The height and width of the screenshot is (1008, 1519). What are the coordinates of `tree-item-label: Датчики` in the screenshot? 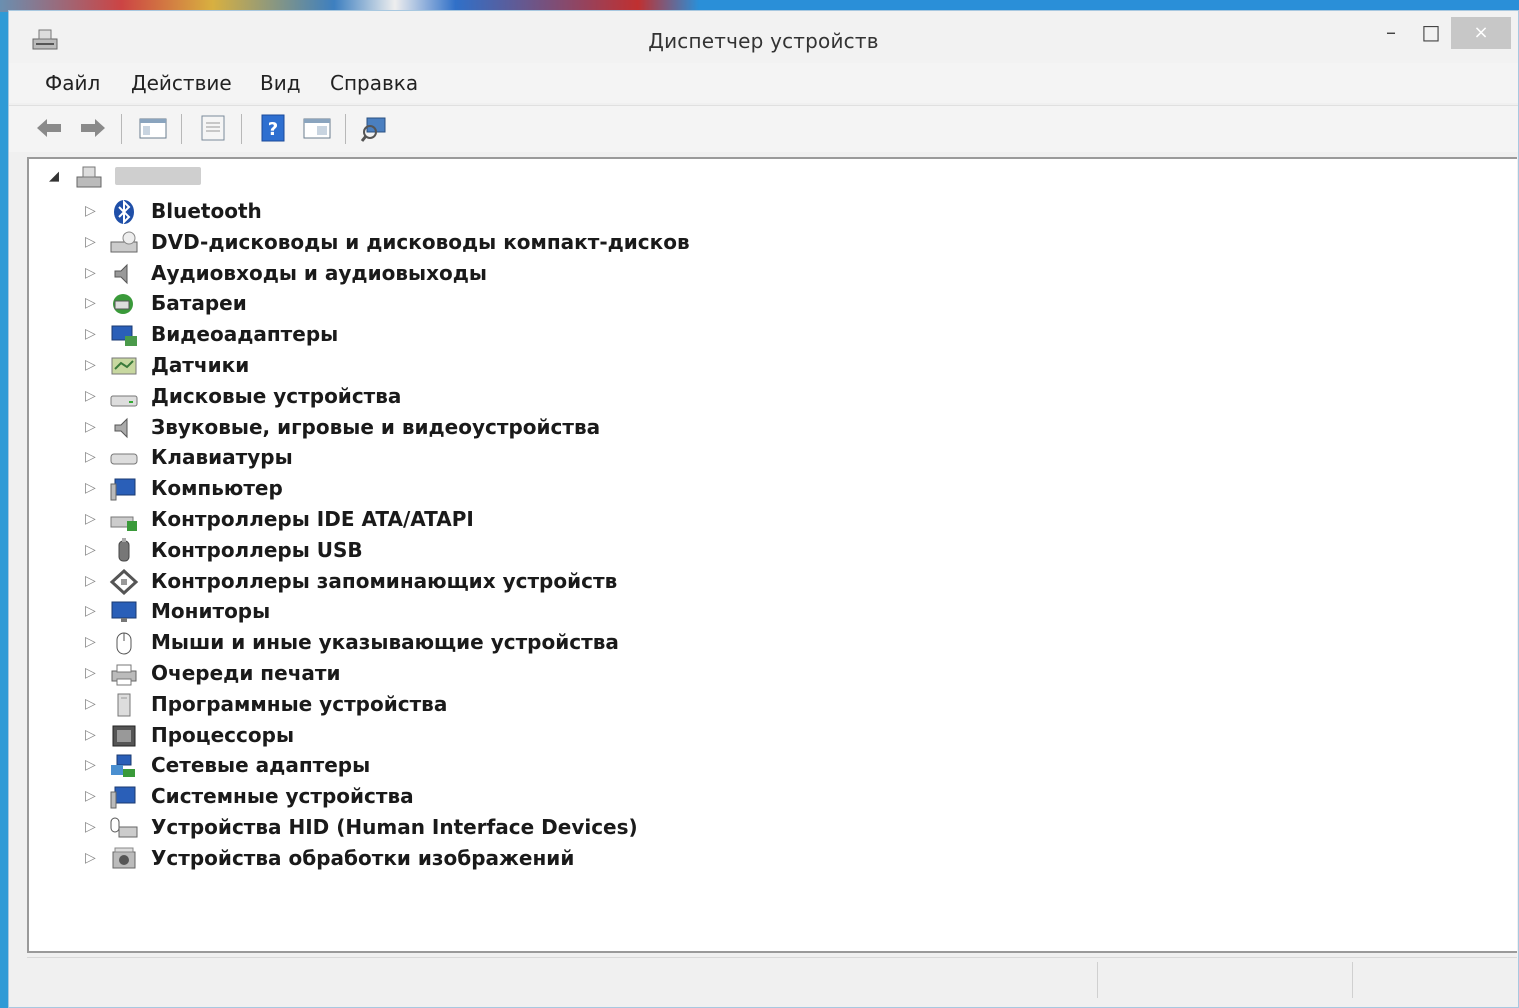 It's located at (200, 365).